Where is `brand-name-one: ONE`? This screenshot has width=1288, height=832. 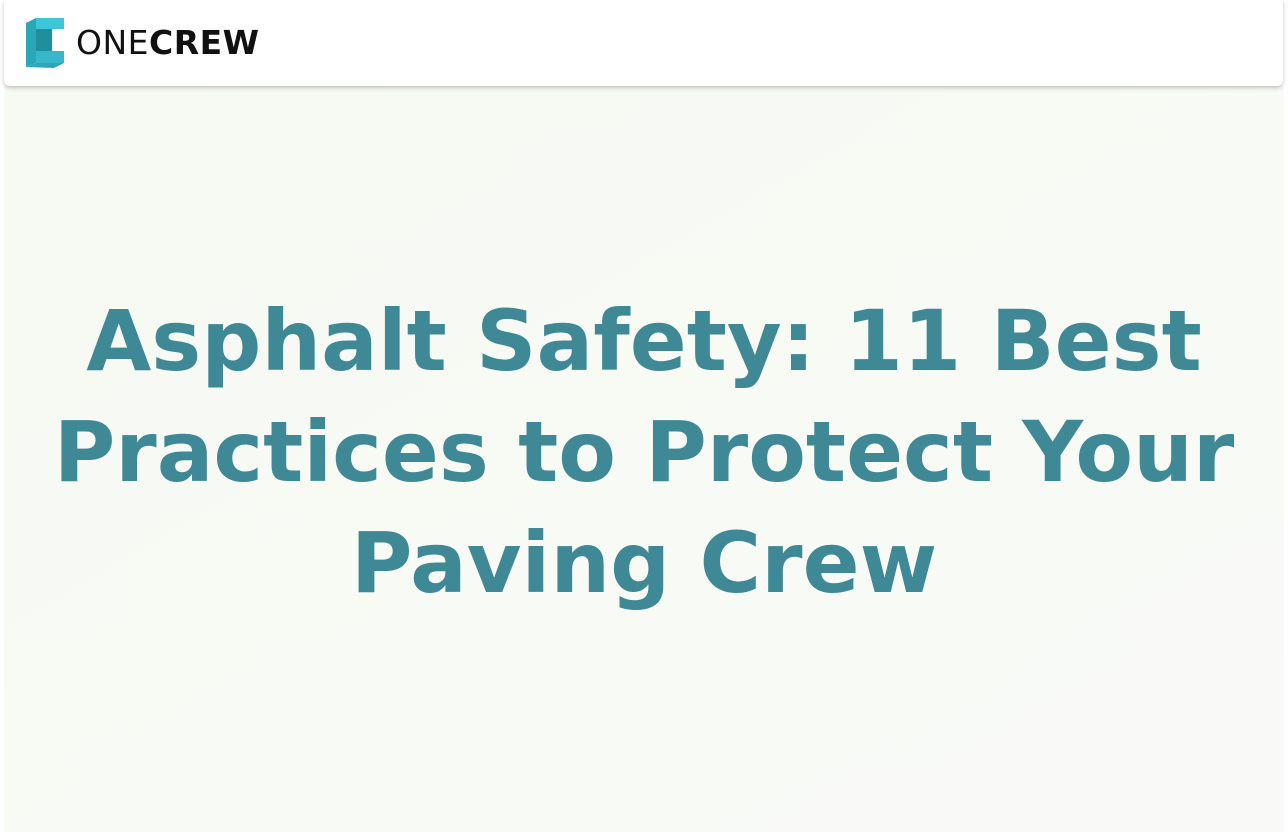
brand-name-one: ONE is located at coordinates (113, 42).